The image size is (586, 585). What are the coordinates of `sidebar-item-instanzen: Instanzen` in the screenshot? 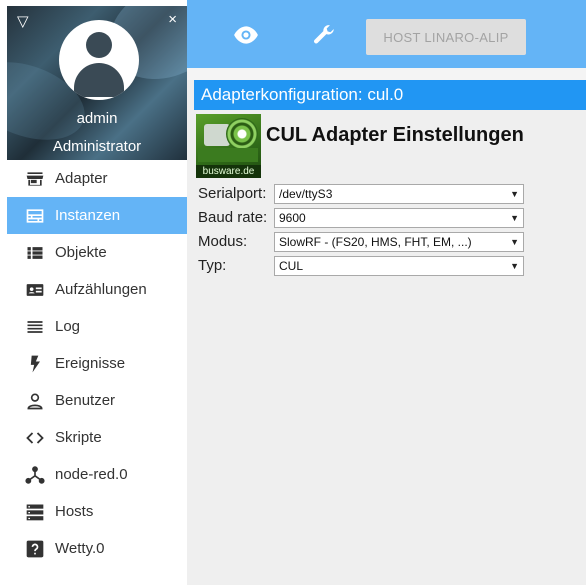 It's located at (97, 215).